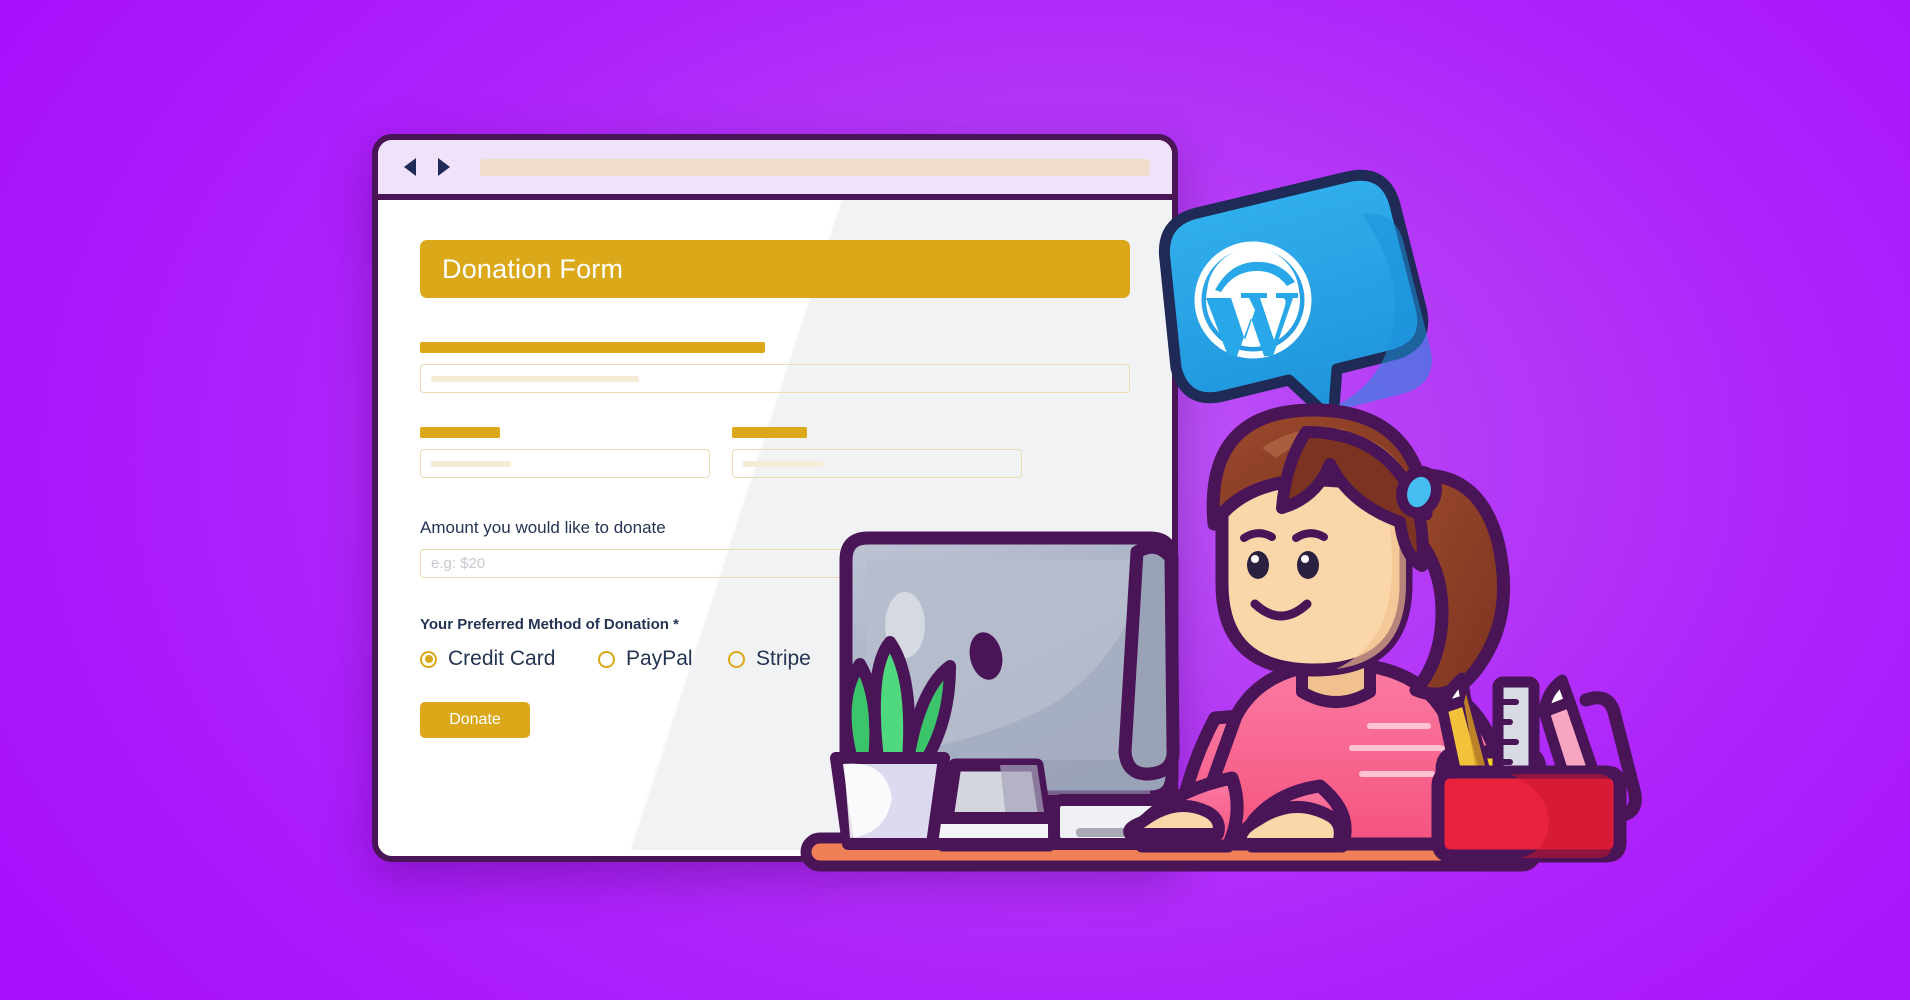  Describe the element at coordinates (533, 268) in the screenshot. I see `page-title: Donation Form` at that location.